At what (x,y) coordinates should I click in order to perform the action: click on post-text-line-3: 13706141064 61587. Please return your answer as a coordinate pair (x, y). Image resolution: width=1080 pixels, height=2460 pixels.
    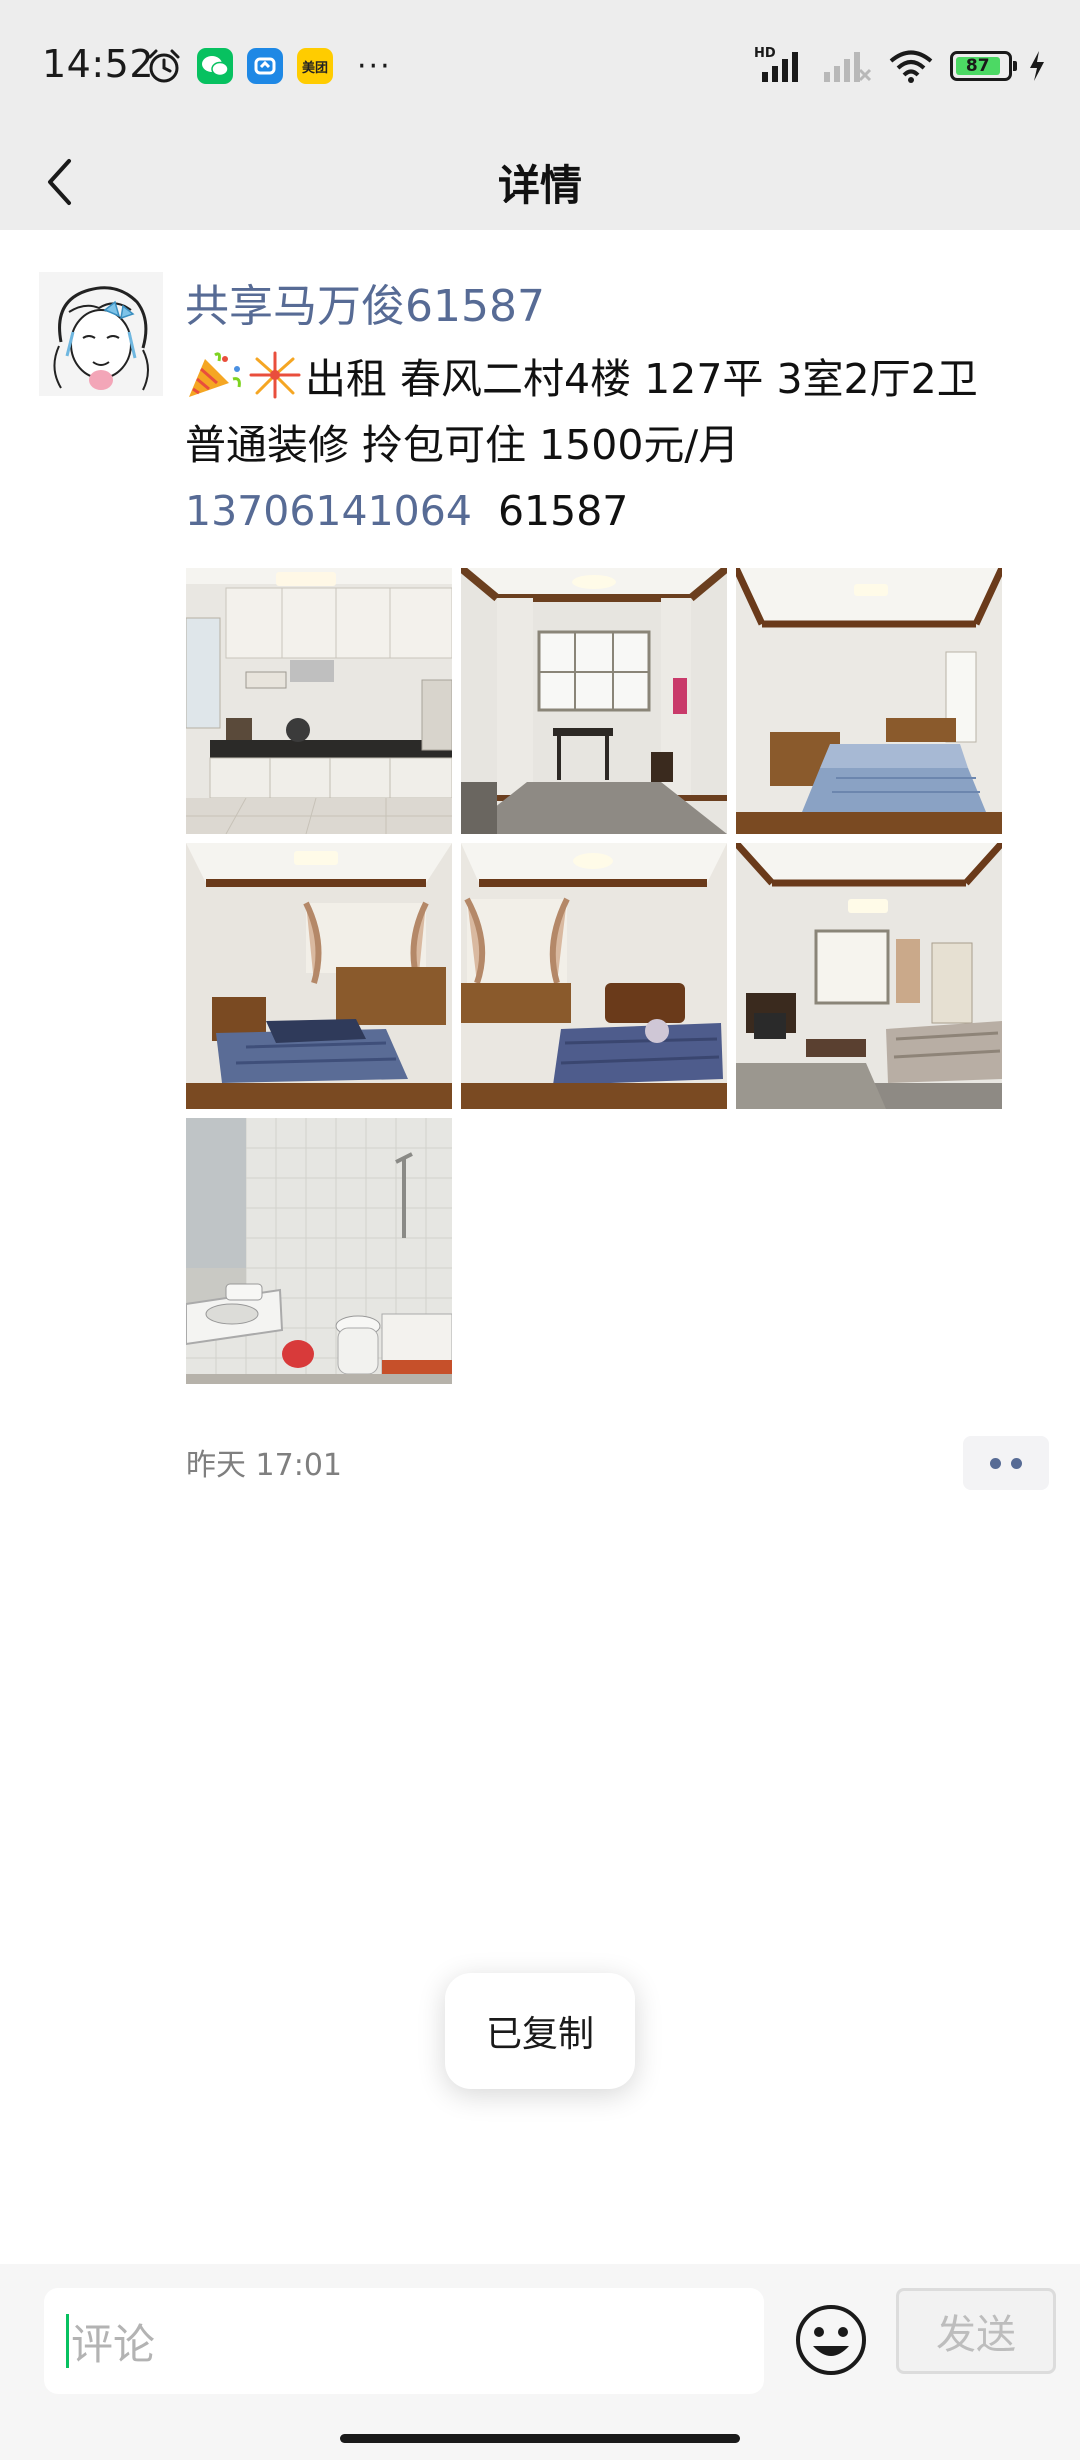
    Looking at the image, I should click on (620, 511).